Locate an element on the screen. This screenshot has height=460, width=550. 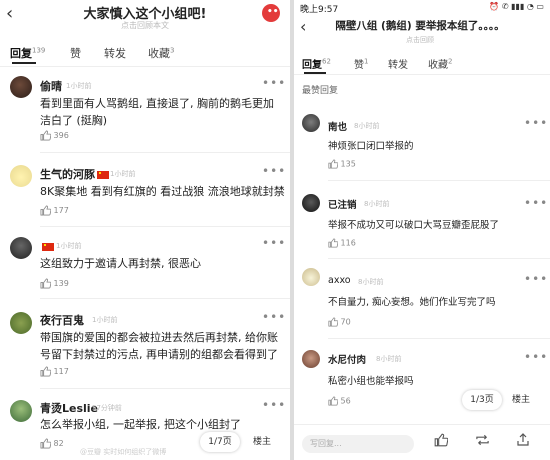
tab-reposts-label: 转发 is located at coordinates (115, 53).